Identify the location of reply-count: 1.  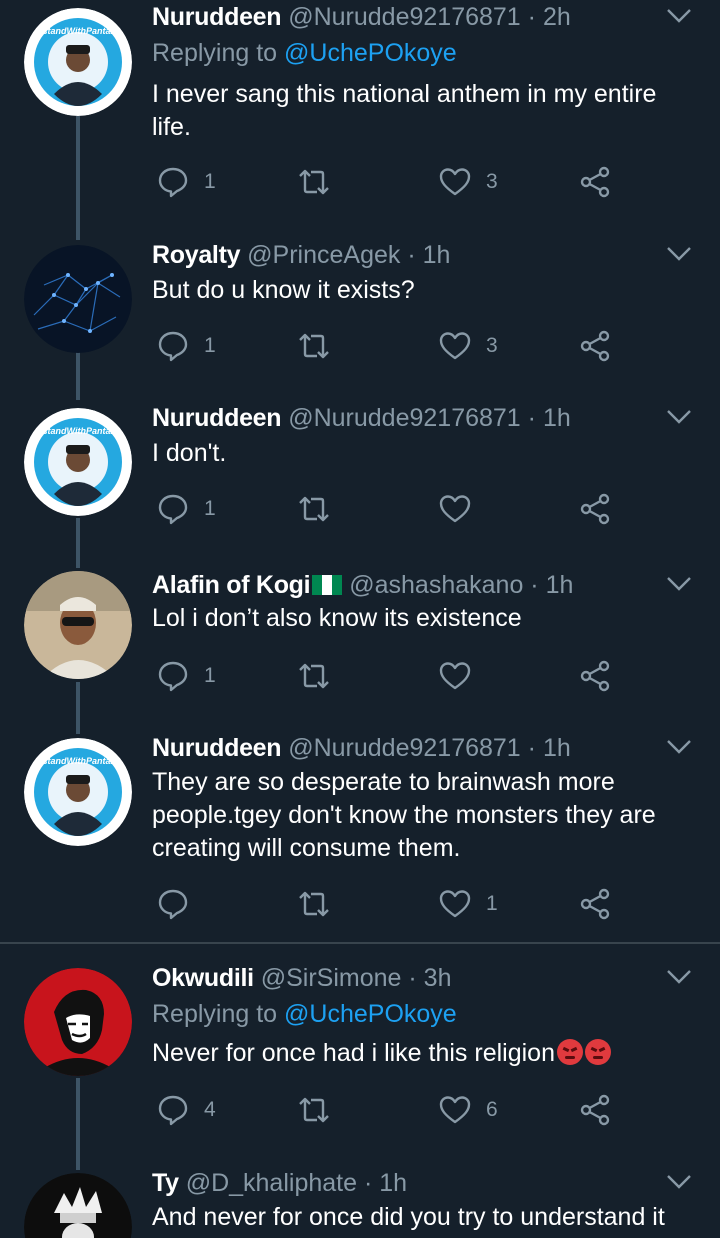
(210, 181).